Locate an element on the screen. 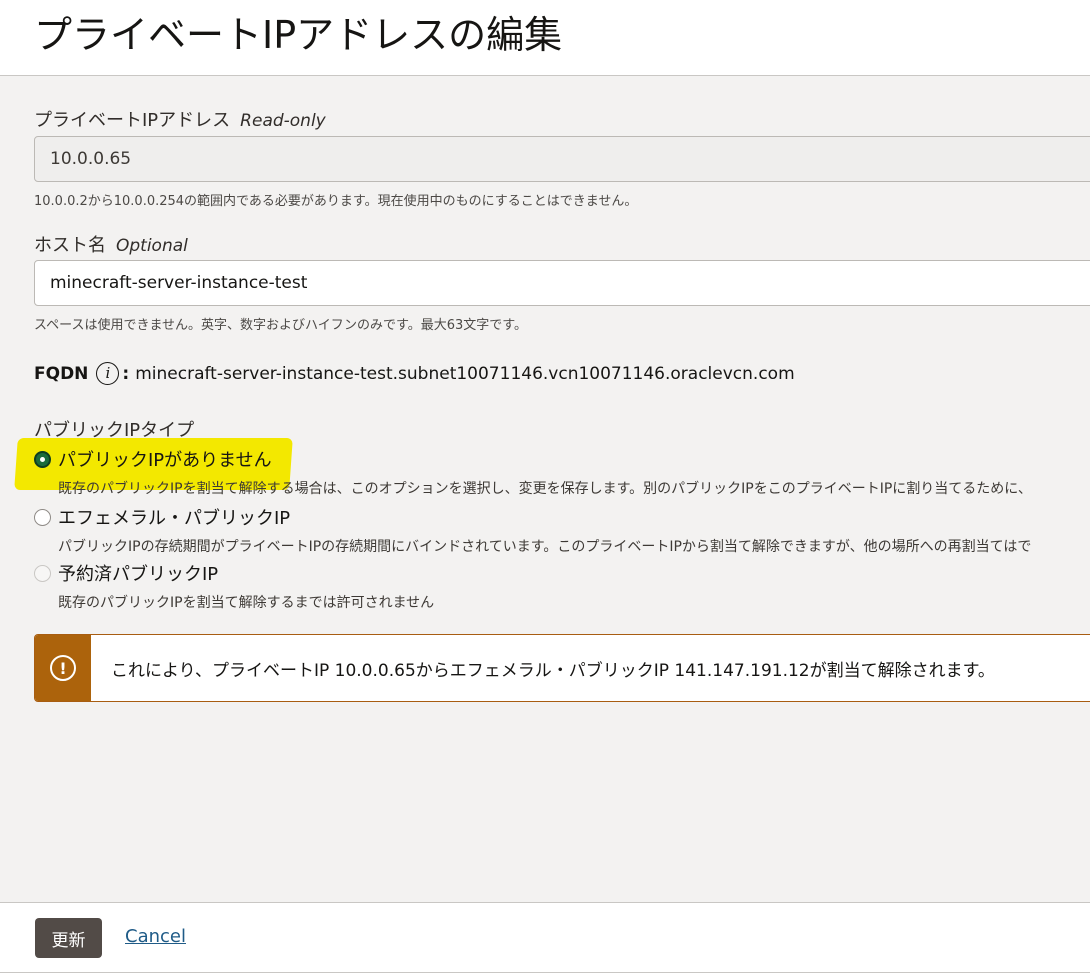 The width and height of the screenshot is (1090, 979). hostname-input is located at coordinates (562, 283).